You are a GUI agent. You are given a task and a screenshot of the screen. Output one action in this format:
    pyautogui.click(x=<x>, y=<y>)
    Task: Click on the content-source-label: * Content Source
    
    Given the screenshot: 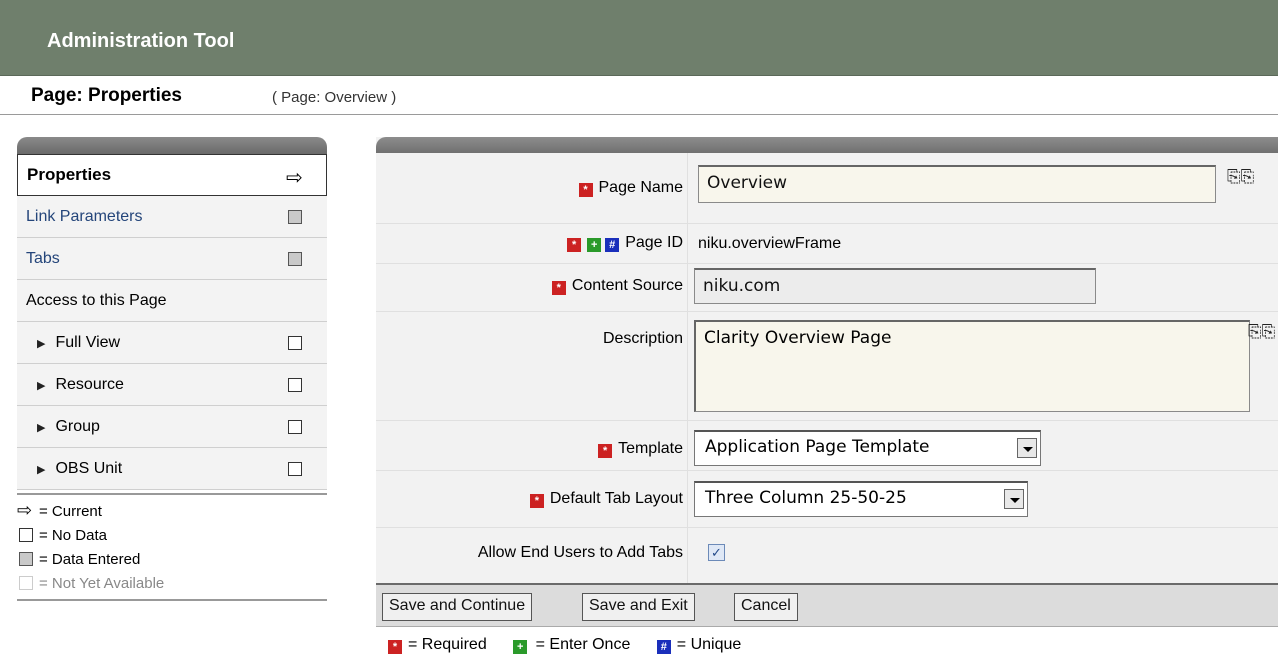 What is the action you would take?
    pyautogui.click(x=617, y=286)
    